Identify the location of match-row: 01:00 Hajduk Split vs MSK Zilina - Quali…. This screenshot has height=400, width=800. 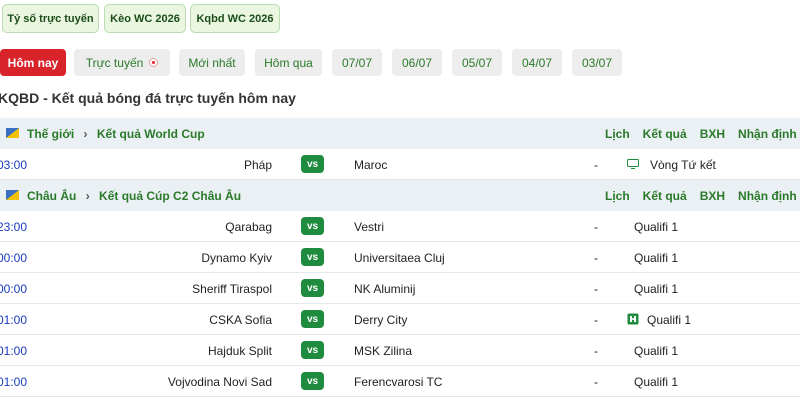
(400, 350).